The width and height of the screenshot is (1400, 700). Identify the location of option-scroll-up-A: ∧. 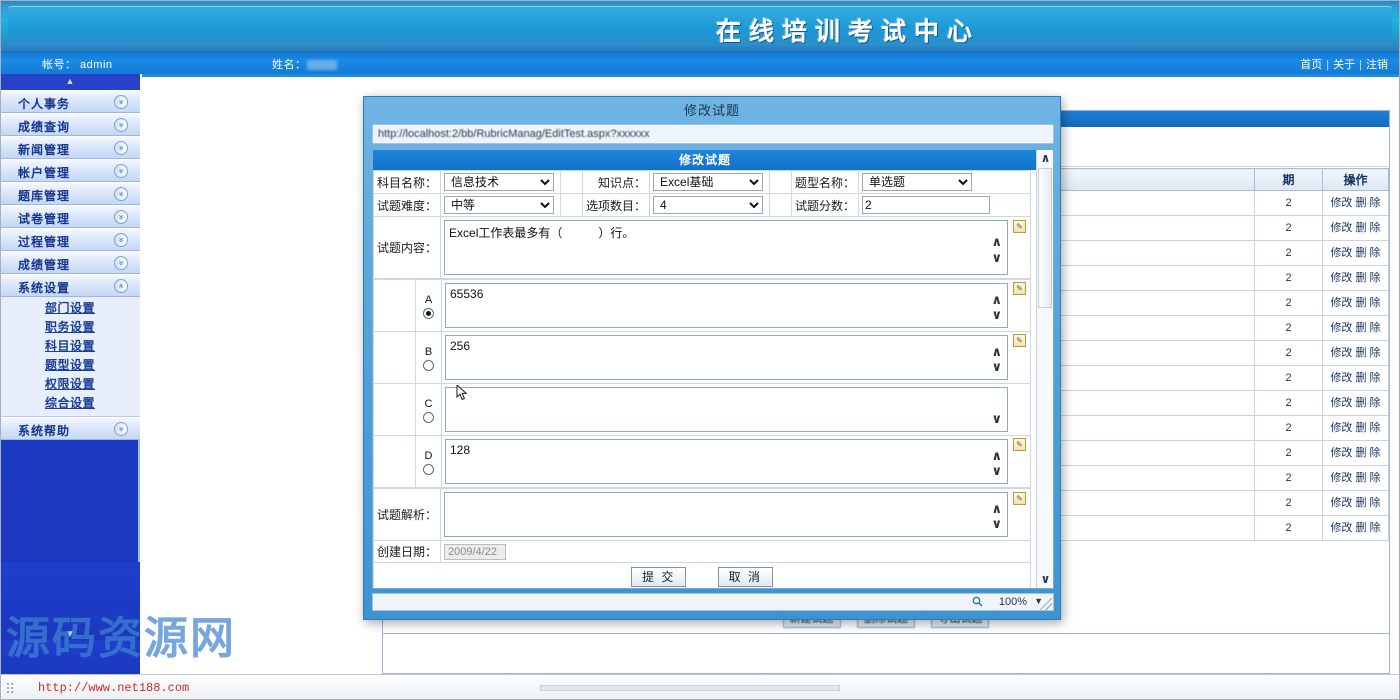
(996, 299).